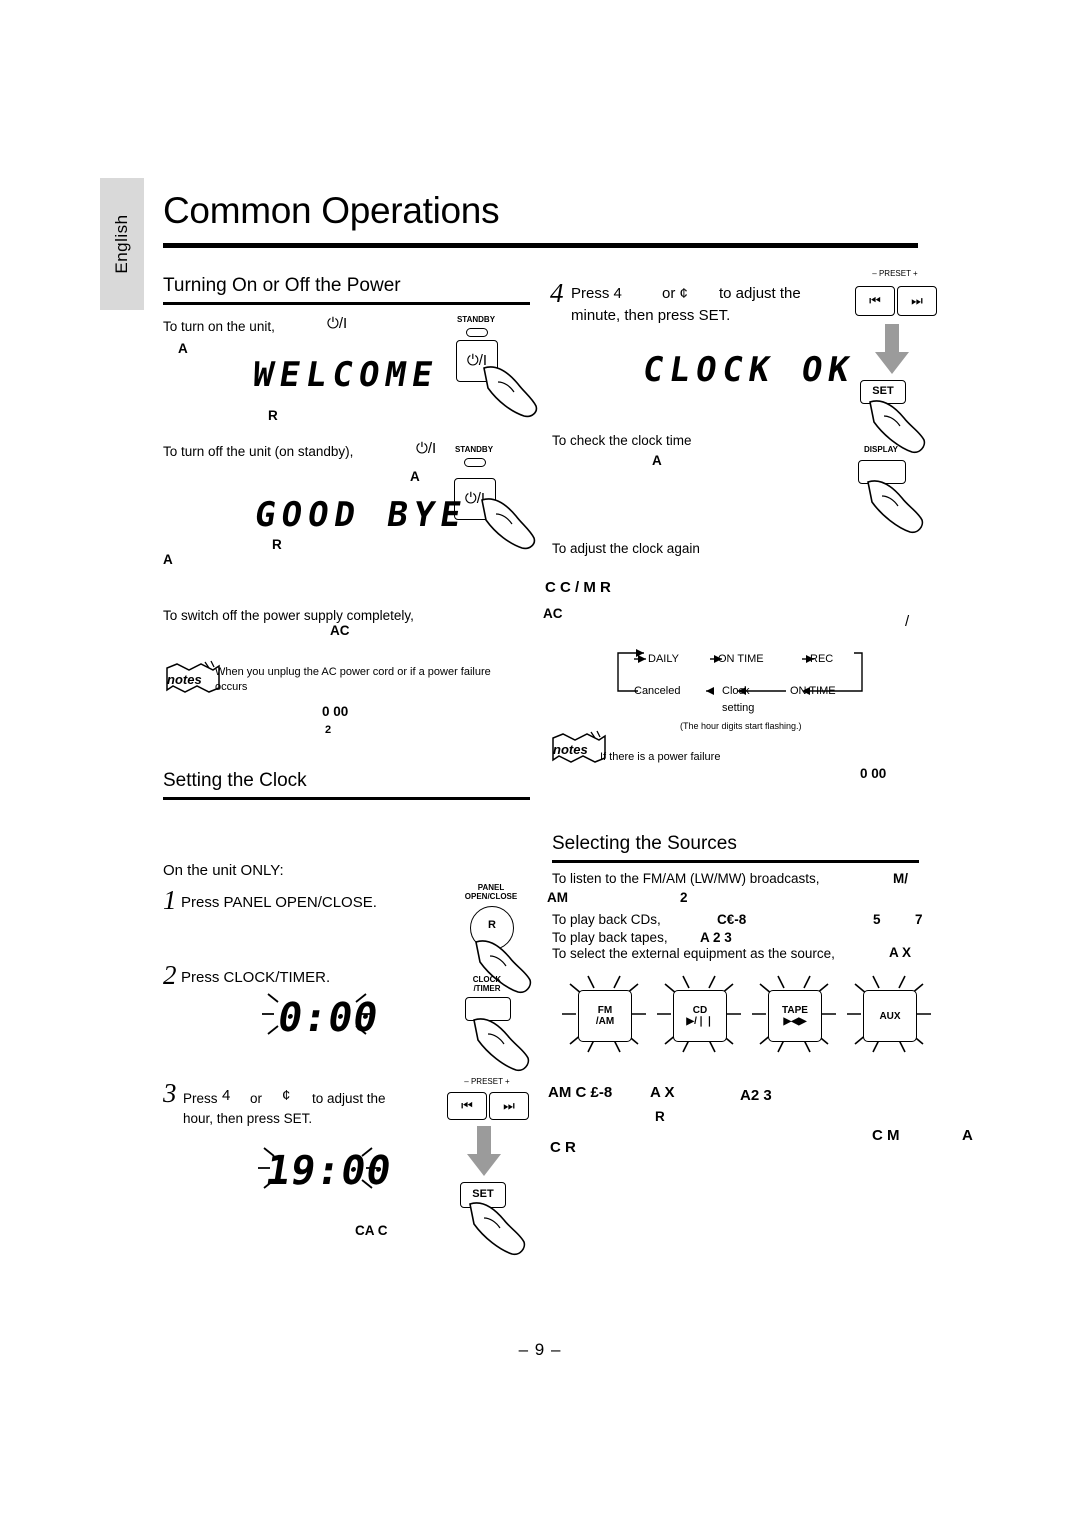  I want to click on step-3-text-e: to adjust the, so click(349, 1098).